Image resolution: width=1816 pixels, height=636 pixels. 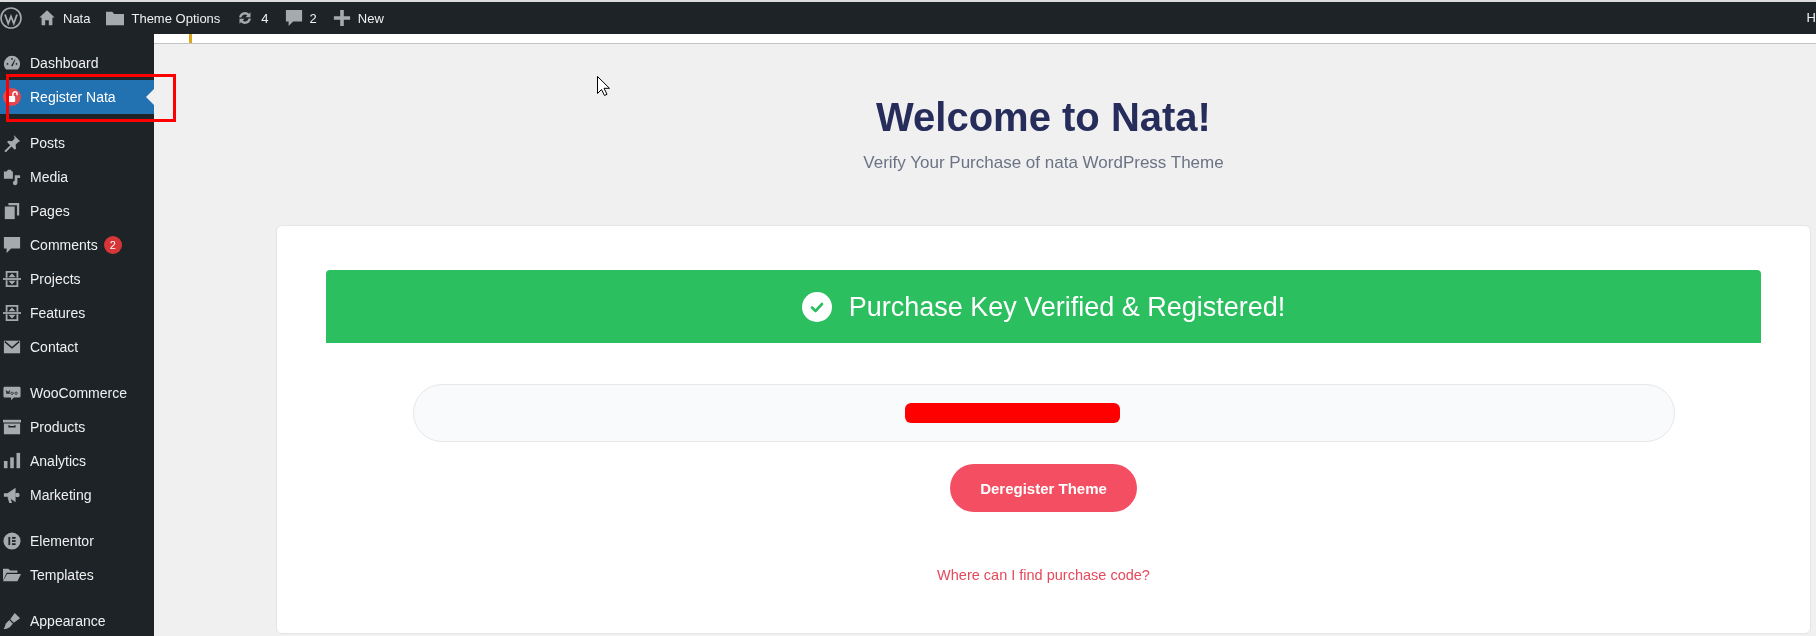 What do you see at coordinates (77, 495) in the screenshot?
I see `menu-item: Marketing` at bounding box center [77, 495].